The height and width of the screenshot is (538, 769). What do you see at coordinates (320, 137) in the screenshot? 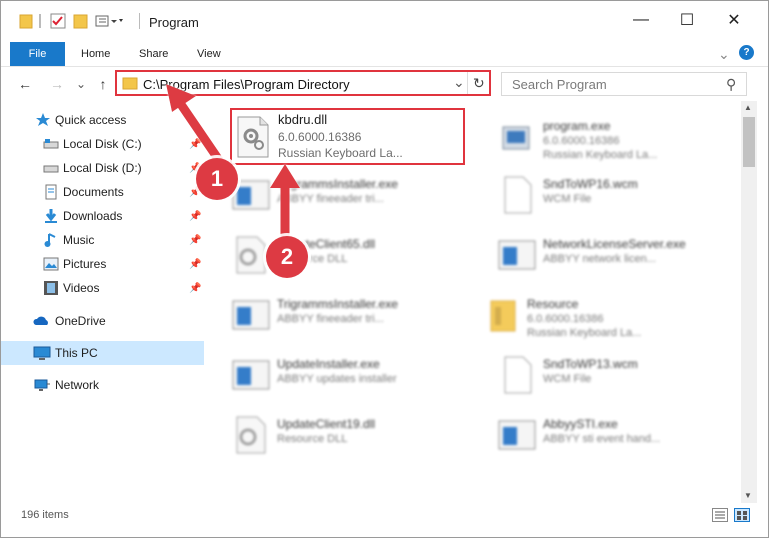
I see `file-version: 6.0.6000.16386` at bounding box center [320, 137].